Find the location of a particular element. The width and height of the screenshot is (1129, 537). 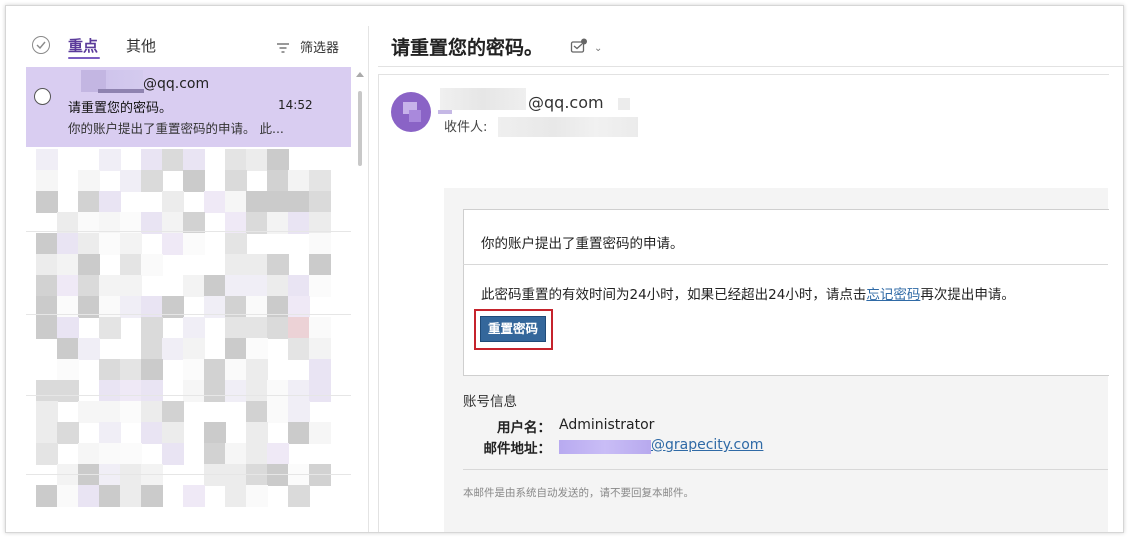

redacted-from-tail is located at coordinates (624, 104).